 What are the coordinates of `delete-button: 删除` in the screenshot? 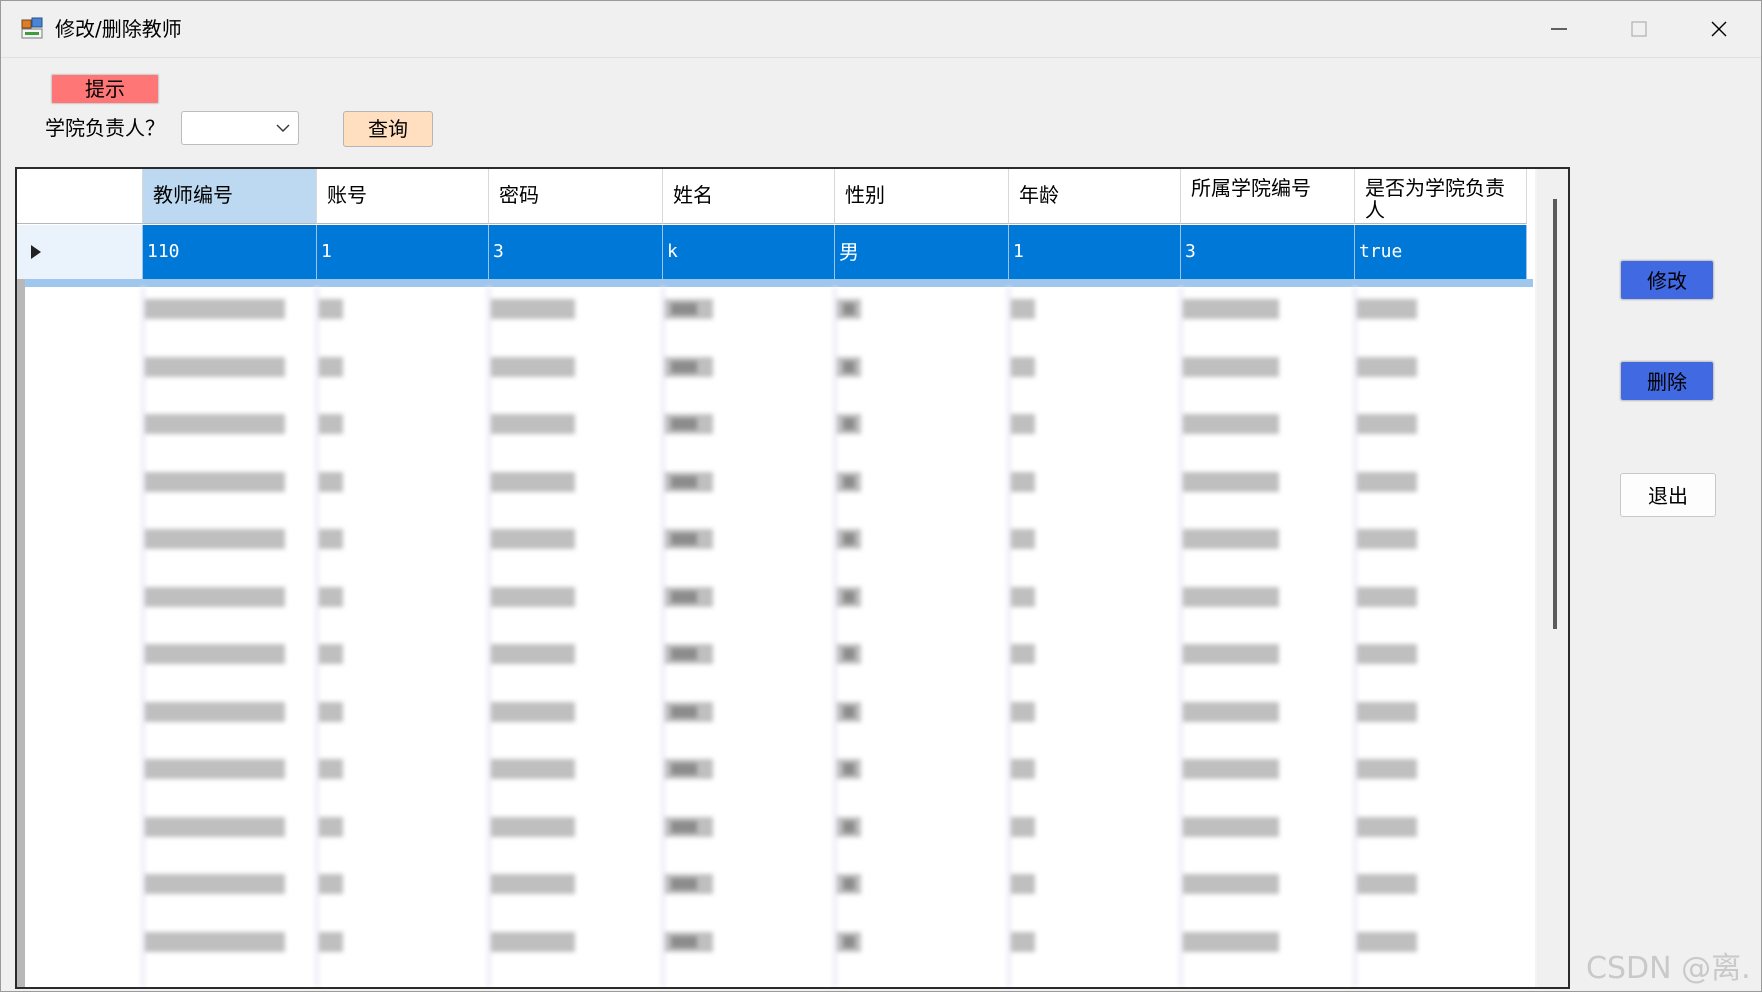 It's located at (1667, 381).